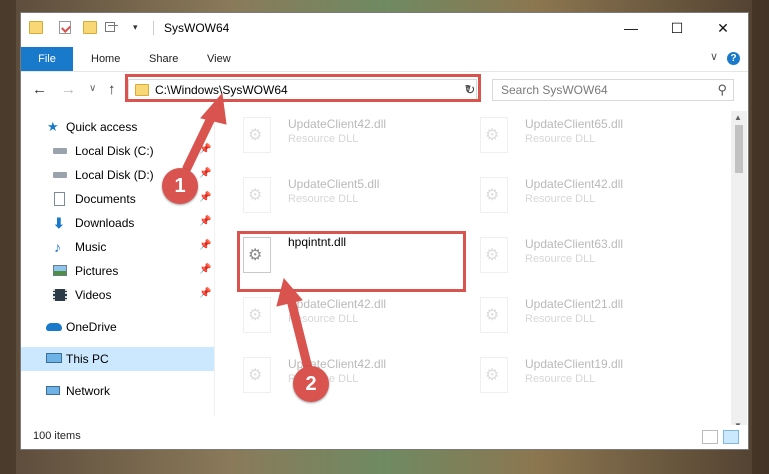 The width and height of the screenshot is (769, 474). What do you see at coordinates (39, 89) in the screenshot?
I see `back-arrow-icon: ←` at bounding box center [39, 89].